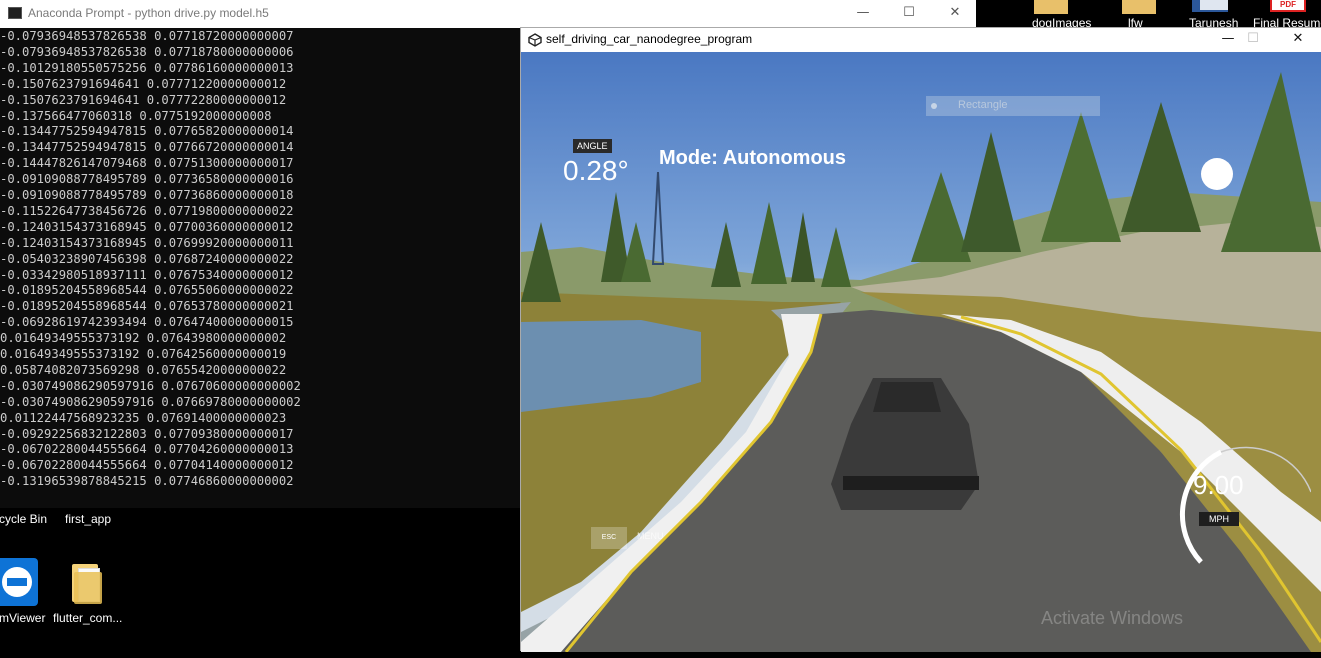 The height and width of the screenshot is (658, 1321). Describe the element at coordinates (753, 158) in the screenshot. I see `mode-indicator: Mode: Autonomous` at that location.